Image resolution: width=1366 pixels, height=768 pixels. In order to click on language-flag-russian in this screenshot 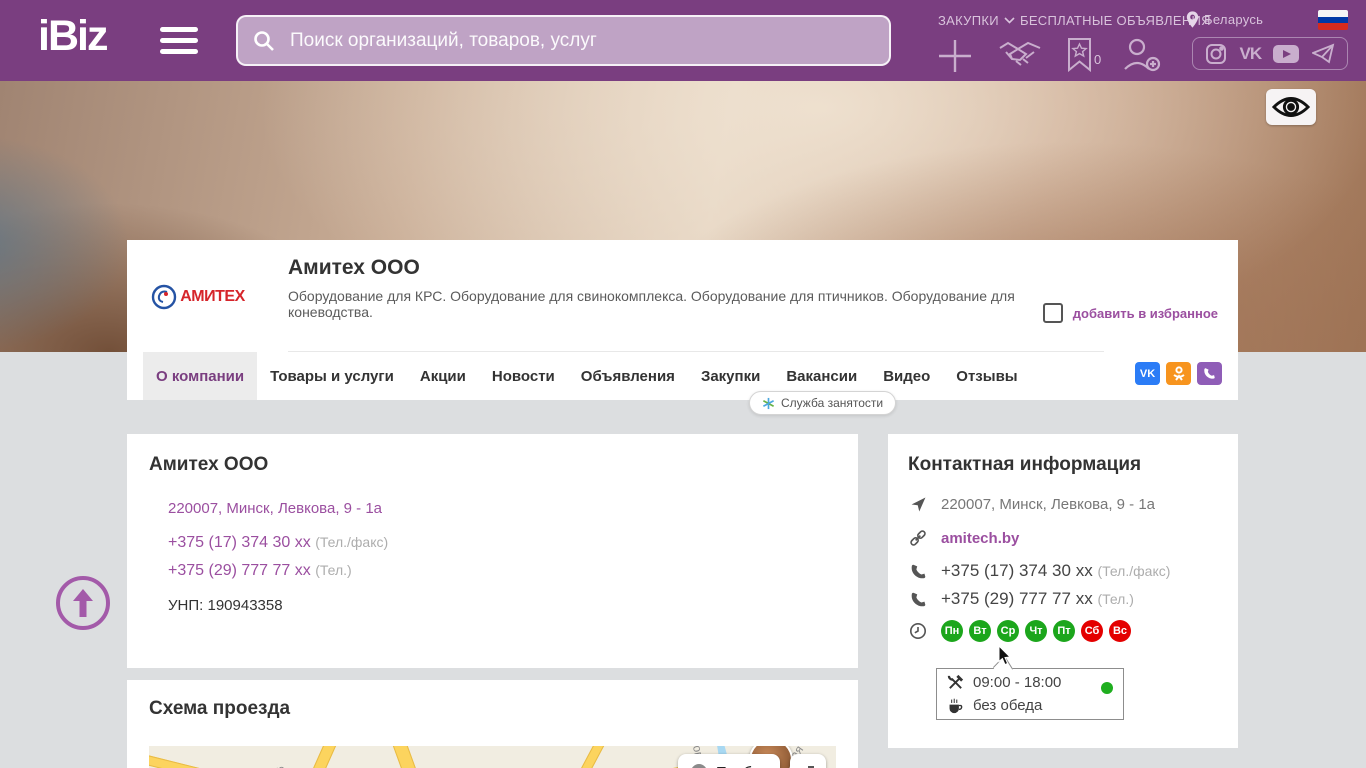, I will do `click(1333, 20)`.